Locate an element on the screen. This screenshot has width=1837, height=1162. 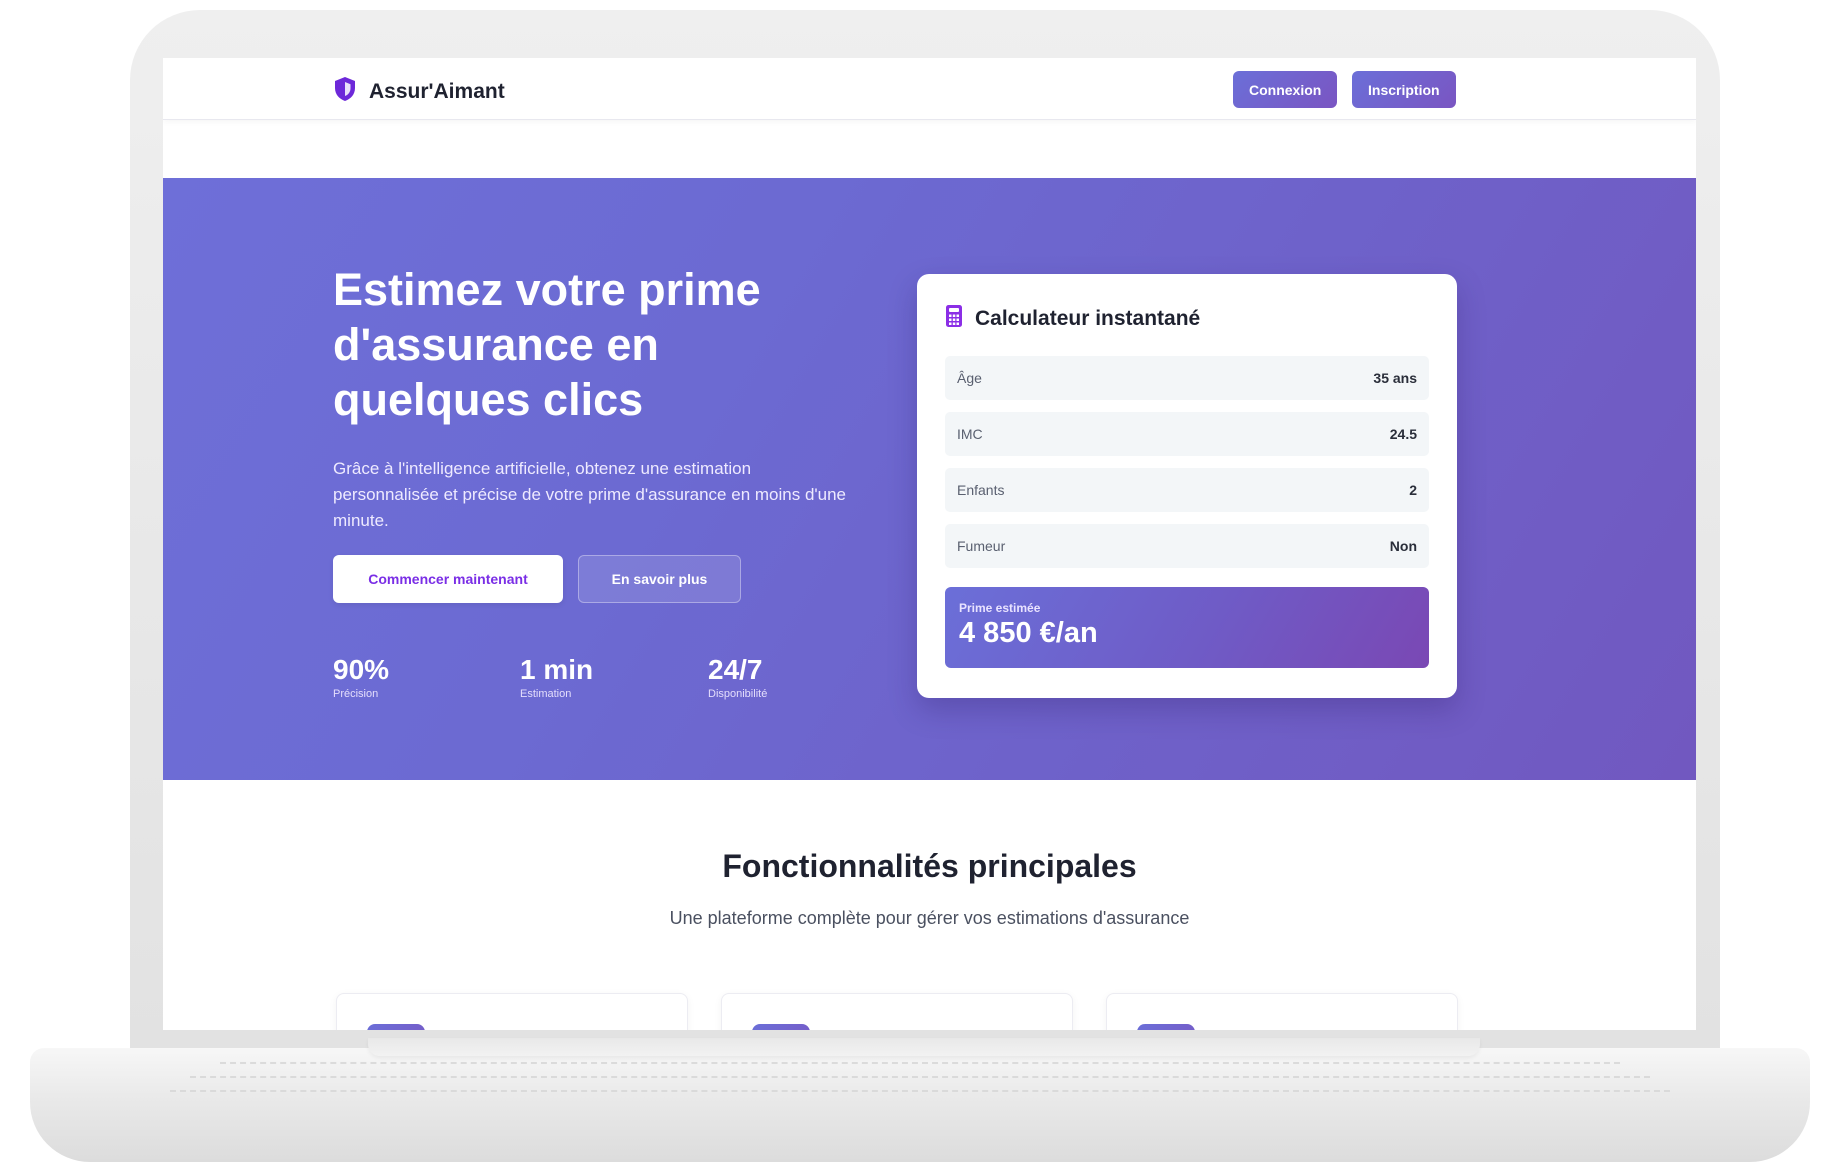
stat-estimation: 1 min Estimation is located at coordinates (556, 677).